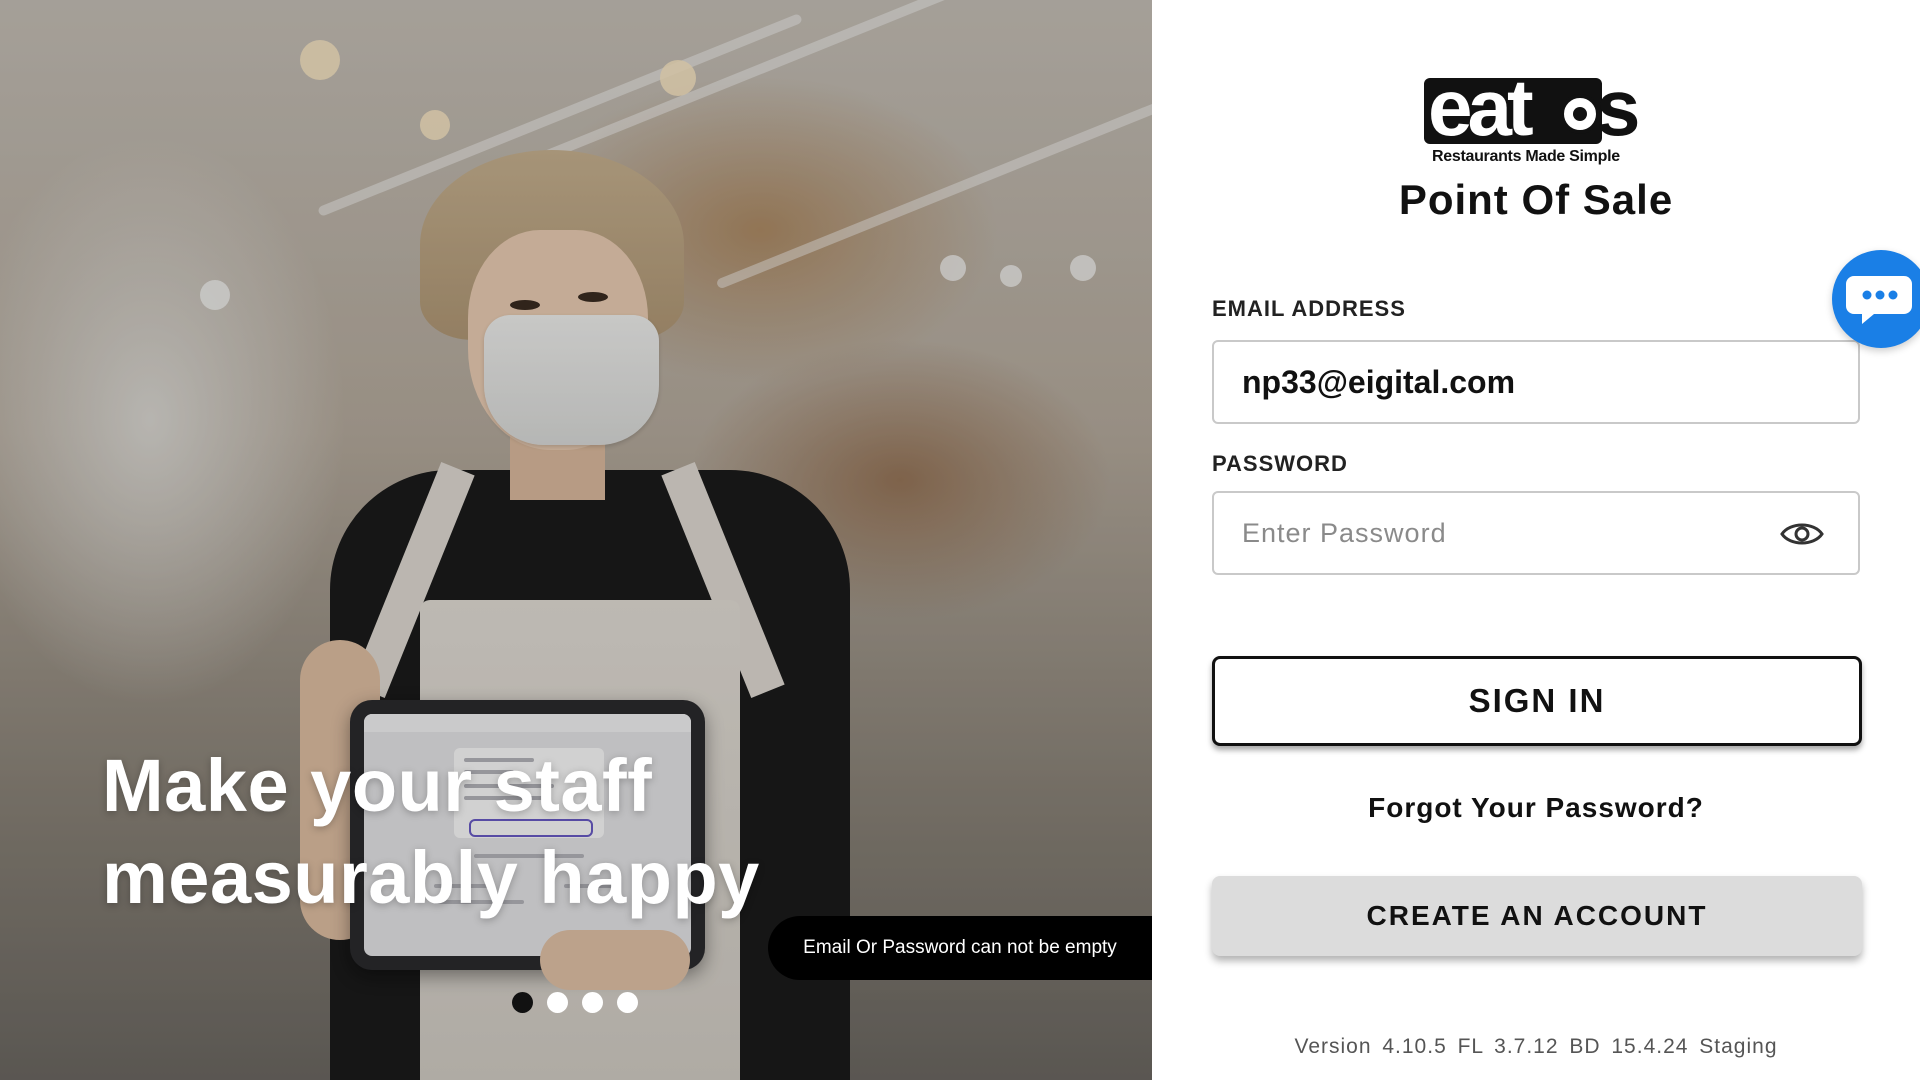  Describe the element at coordinates (1344, 533) in the screenshot. I see `password-placeholder: Enter Password` at that location.